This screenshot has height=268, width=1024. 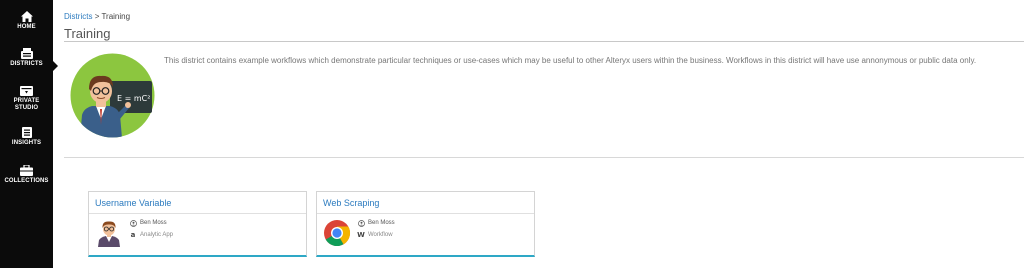 I want to click on district-image: E = mC², so click(x=112, y=95).